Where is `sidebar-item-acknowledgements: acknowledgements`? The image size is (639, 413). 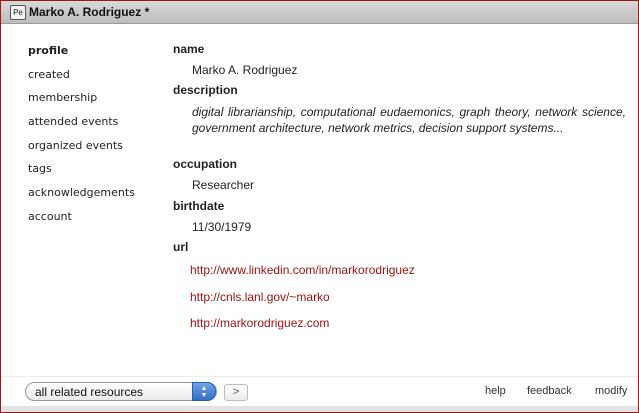 sidebar-item-acknowledgements: acknowledgements is located at coordinates (98, 198).